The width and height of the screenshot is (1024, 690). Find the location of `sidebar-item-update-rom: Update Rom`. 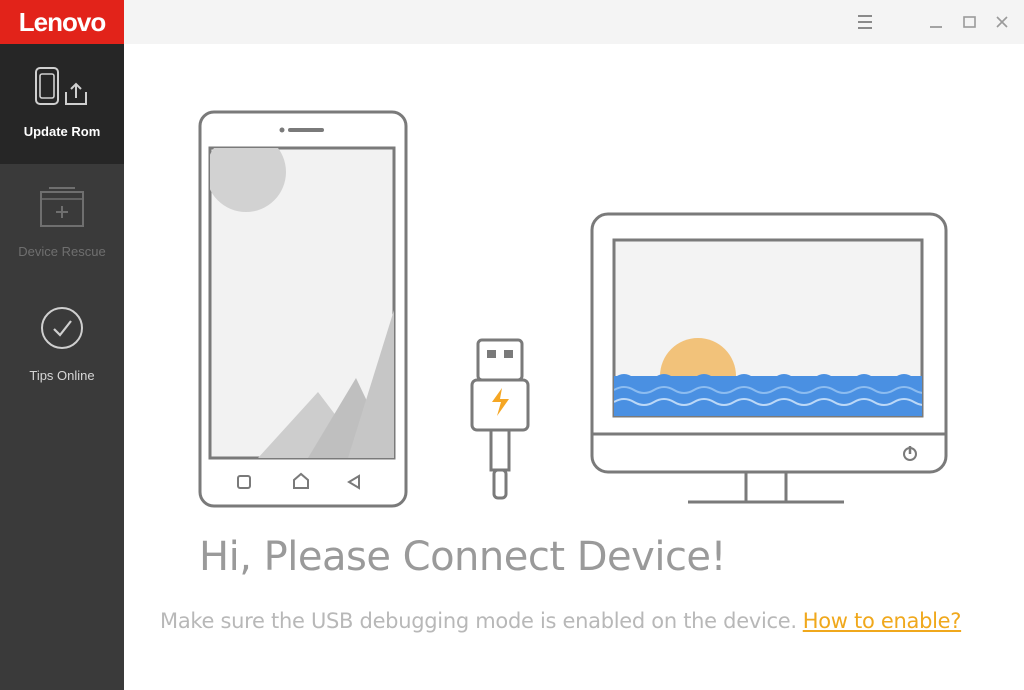

sidebar-item-update-rom: Update Rom is located at coordinates (62, 104).